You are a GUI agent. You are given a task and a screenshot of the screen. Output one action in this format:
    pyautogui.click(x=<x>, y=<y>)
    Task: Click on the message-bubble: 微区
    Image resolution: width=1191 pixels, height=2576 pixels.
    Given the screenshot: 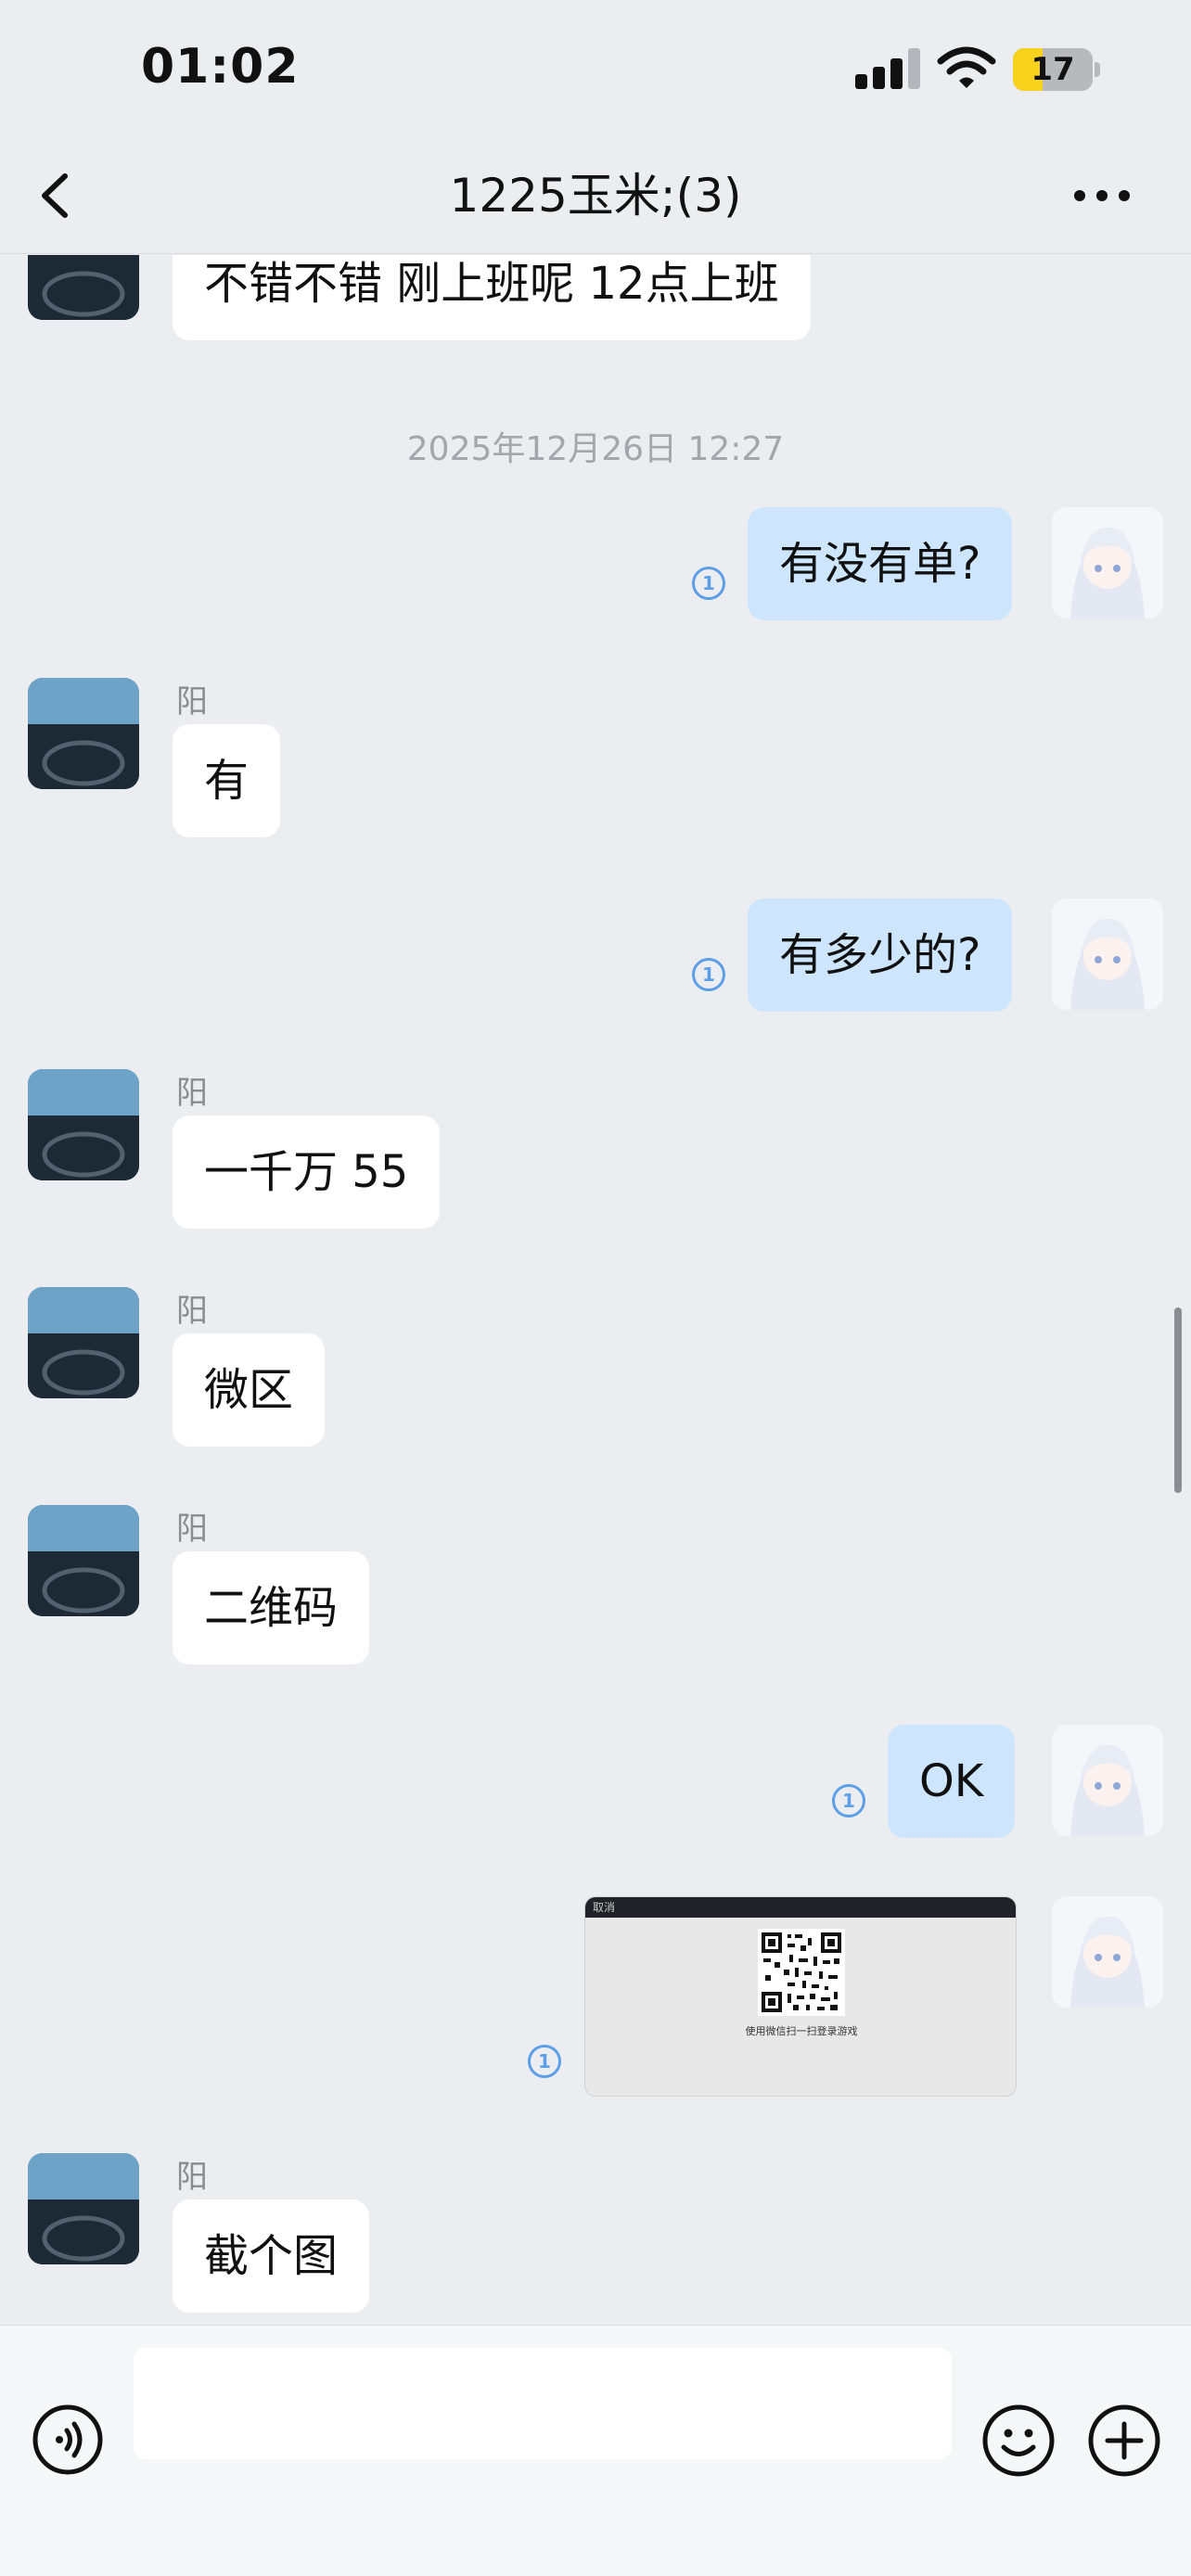 What is the action you would take?
    pyautogui.click(x=249, y=1390)
    